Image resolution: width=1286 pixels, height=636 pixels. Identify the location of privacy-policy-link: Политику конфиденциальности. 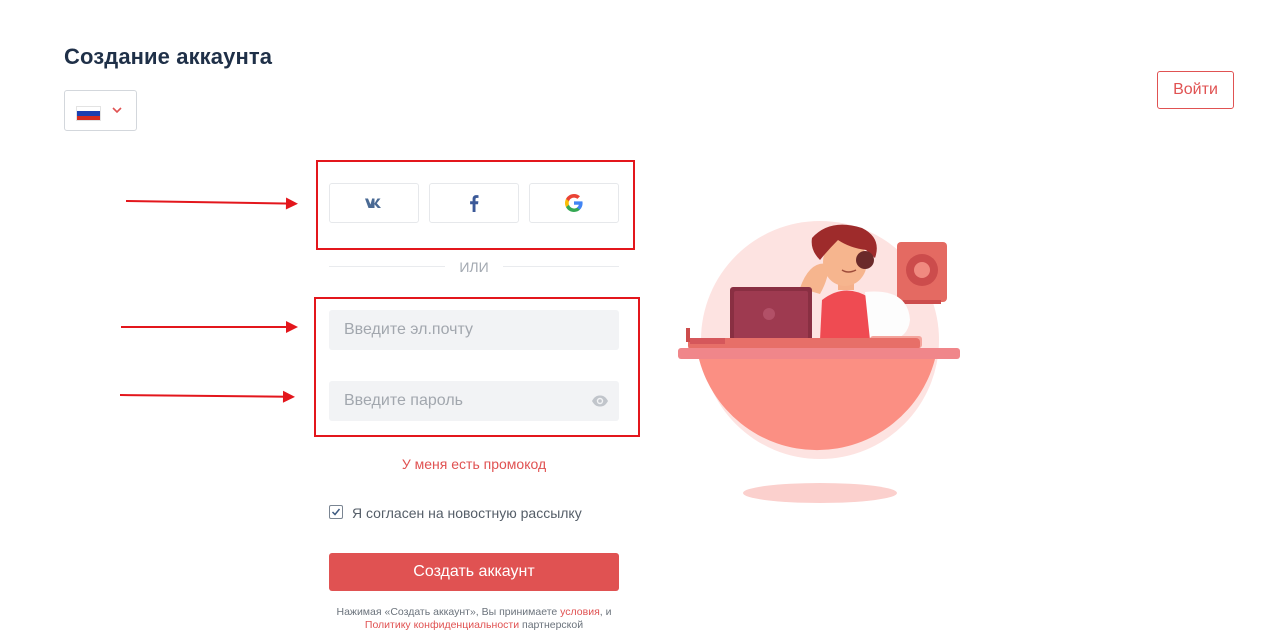
(442, 625).